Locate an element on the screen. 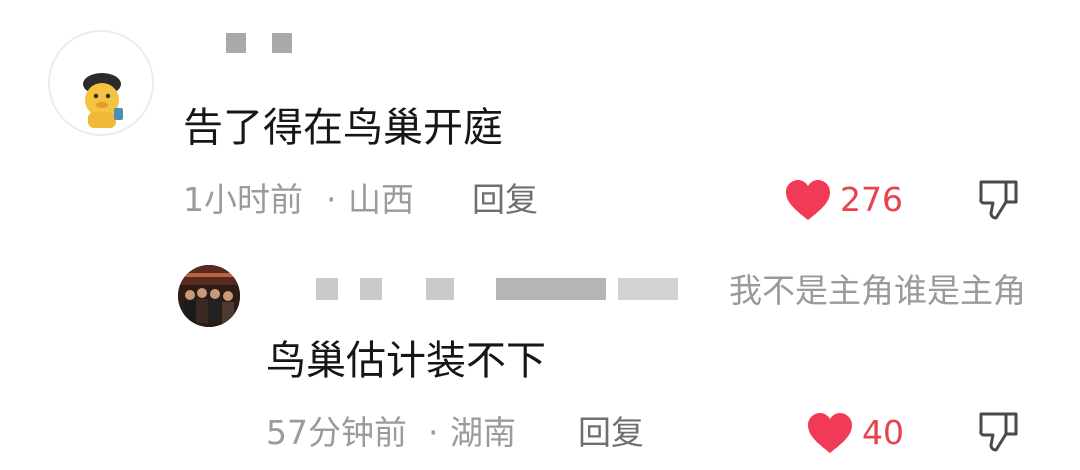 The image size is (1080, 470). like-count: 40 is located at coordinates (883, 432).